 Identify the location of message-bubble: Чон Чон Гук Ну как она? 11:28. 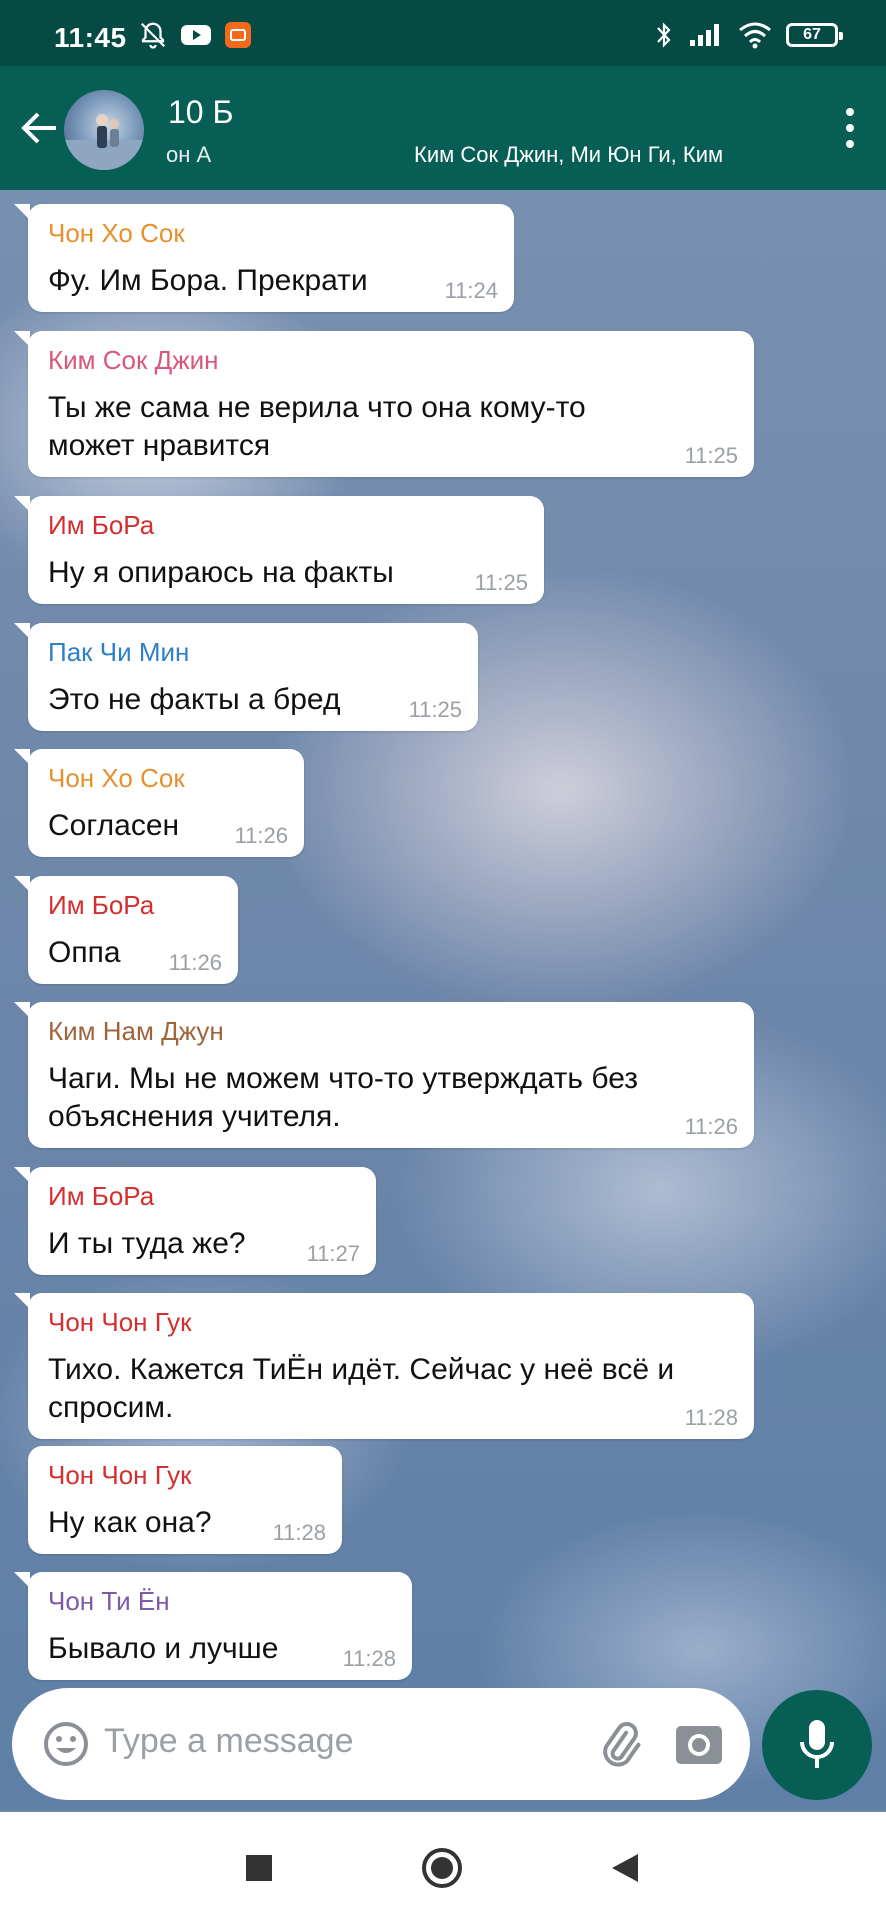
(185, 1500).